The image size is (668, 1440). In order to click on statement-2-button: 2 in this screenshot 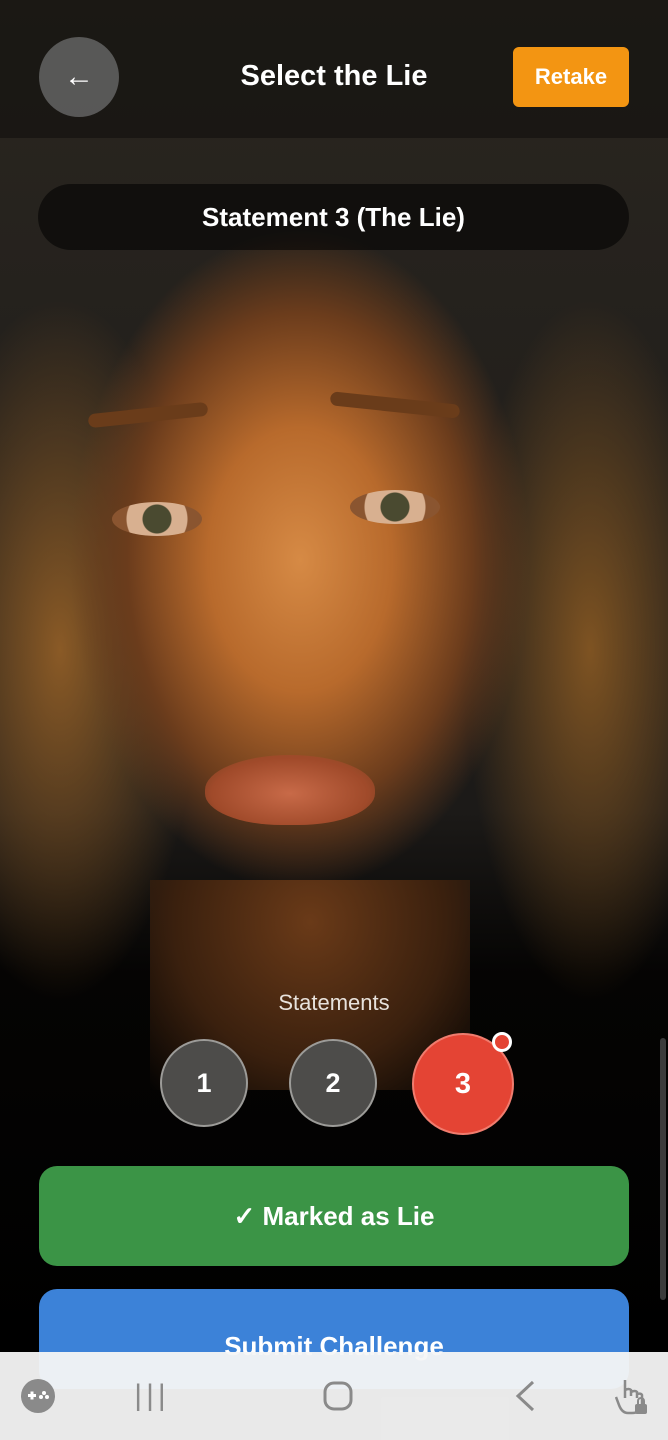, I will do `click(333, 1083)`.